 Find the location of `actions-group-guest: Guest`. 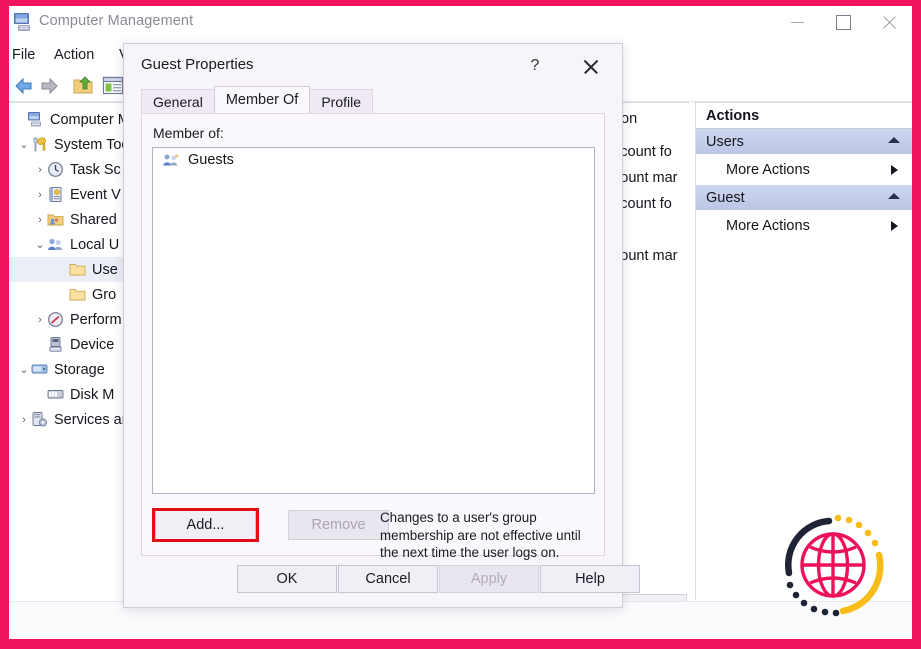

actions-group-guest: Guest is located at coordinates (804, 198).